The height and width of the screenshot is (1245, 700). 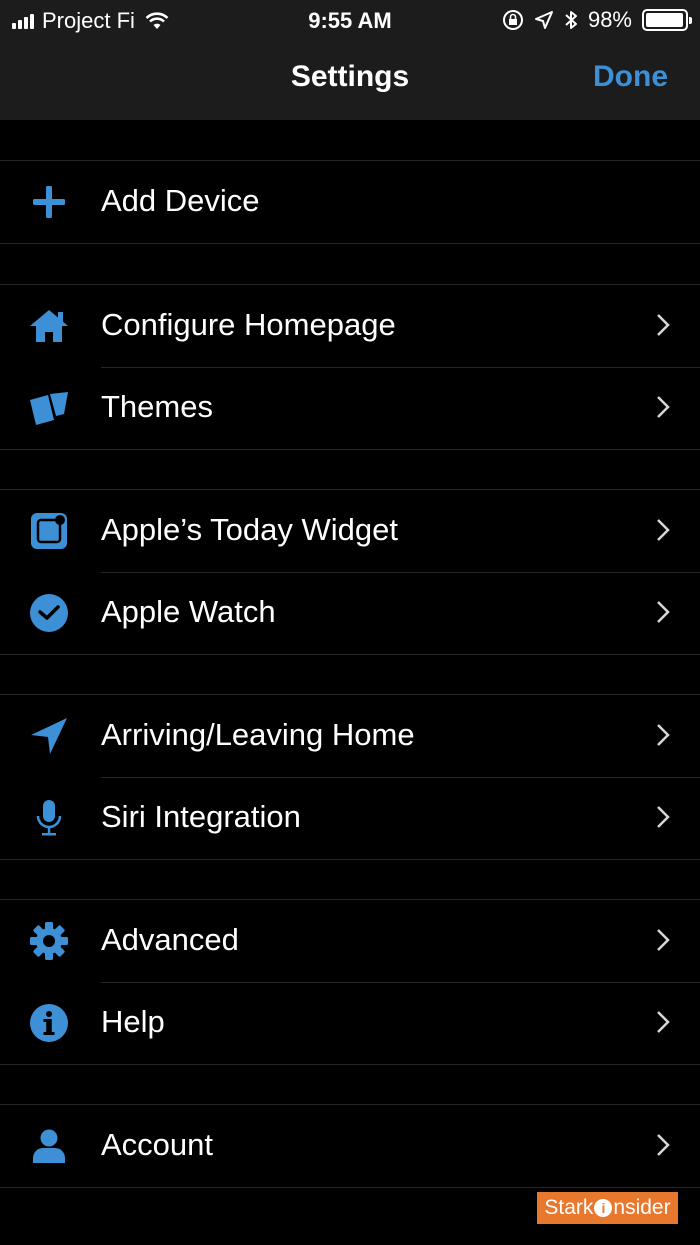 I want to click on settings-group-account: Account, so click(x=350, y=1146).